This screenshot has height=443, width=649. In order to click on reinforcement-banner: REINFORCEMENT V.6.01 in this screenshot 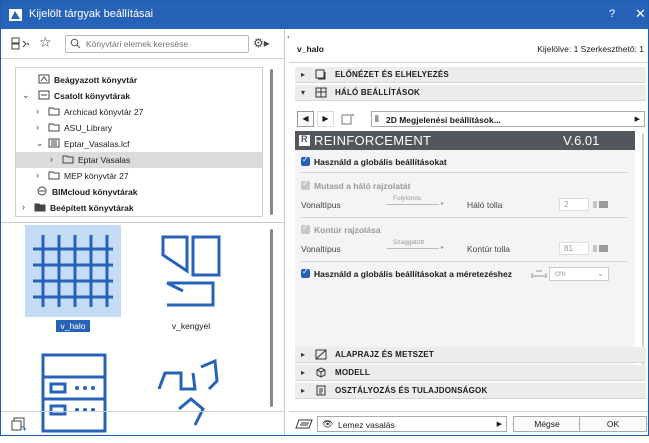, I will do `click(465, 140)`.